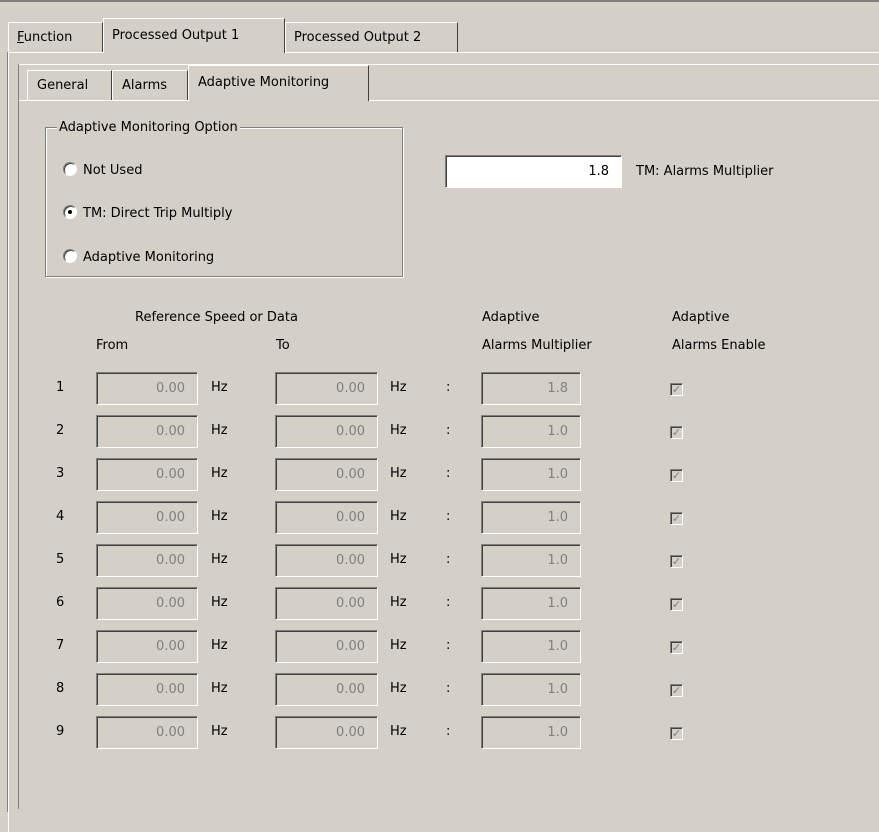  Describe the element at coordinates (20, 37) in the screenshot. I see `tab-function-mnemonic: F` at that location.